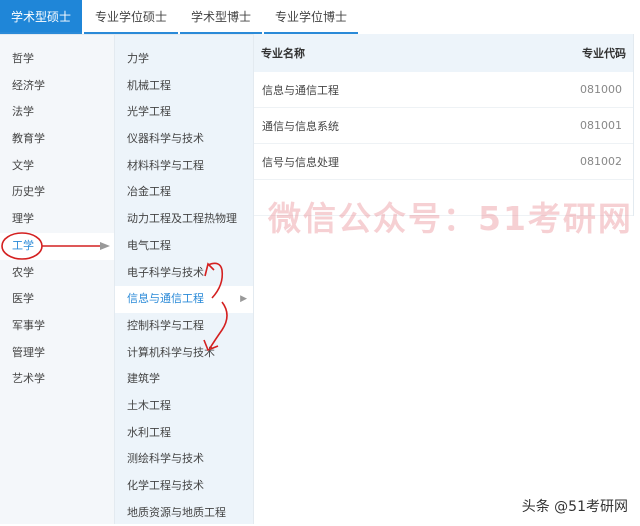  I want to click on subject-label: 电气工程, so click(149, 245).